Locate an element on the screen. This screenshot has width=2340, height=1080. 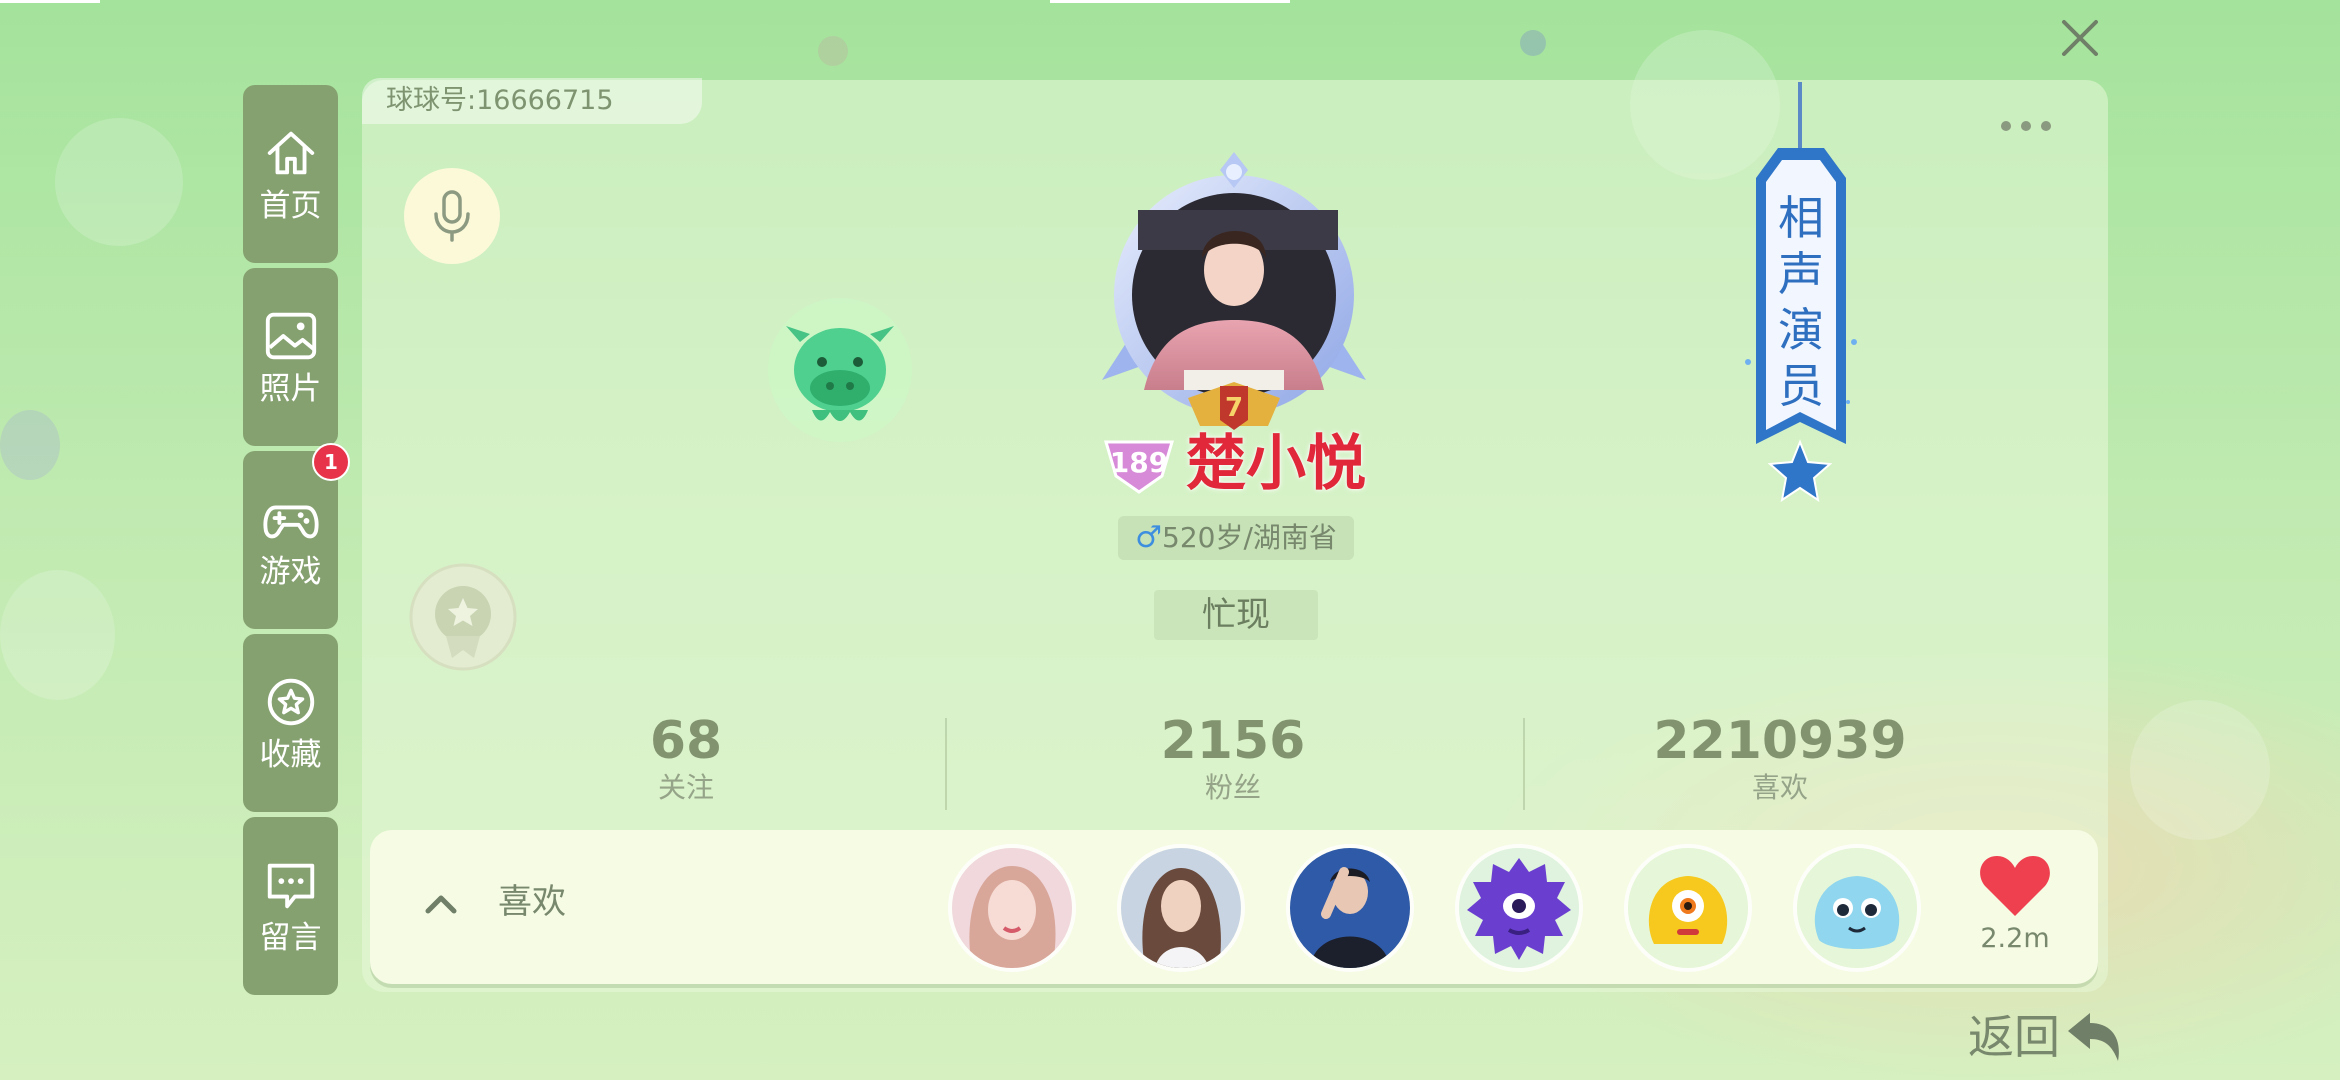
microphone-icon is located at coordinates (452, 216).